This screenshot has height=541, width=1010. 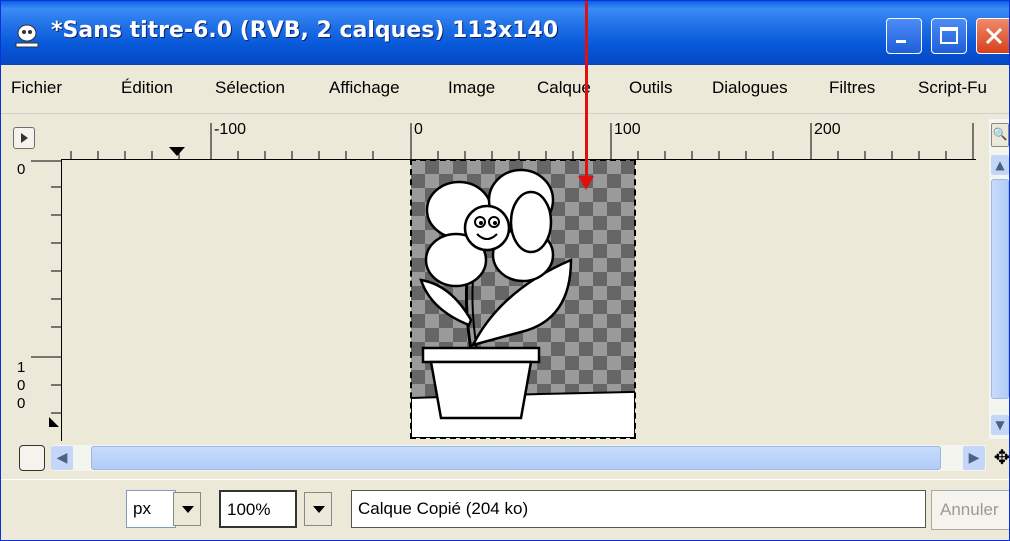 What do you see at coordinates (21, 385) in the screenshot?
I see `vruler-label-0b: 0` at bounding box center [21, 385].